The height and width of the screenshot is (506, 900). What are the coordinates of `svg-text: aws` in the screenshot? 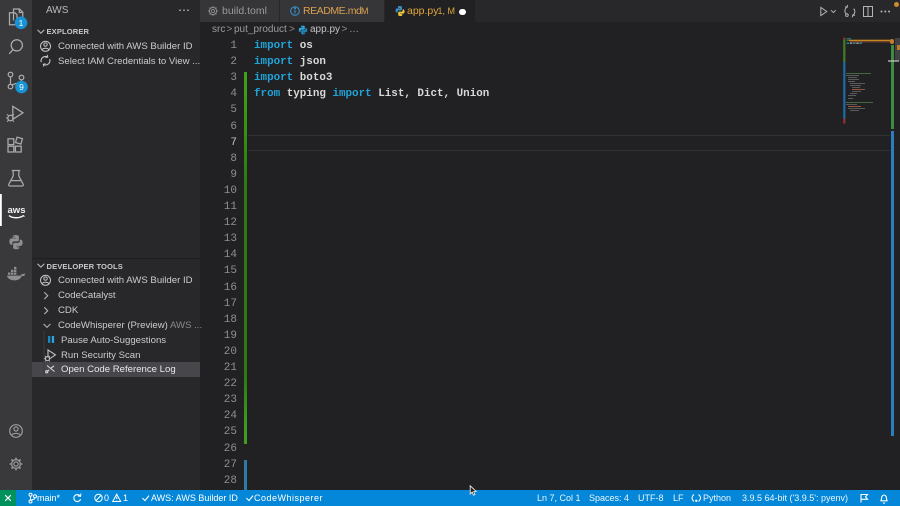 It's located at (17, 210).